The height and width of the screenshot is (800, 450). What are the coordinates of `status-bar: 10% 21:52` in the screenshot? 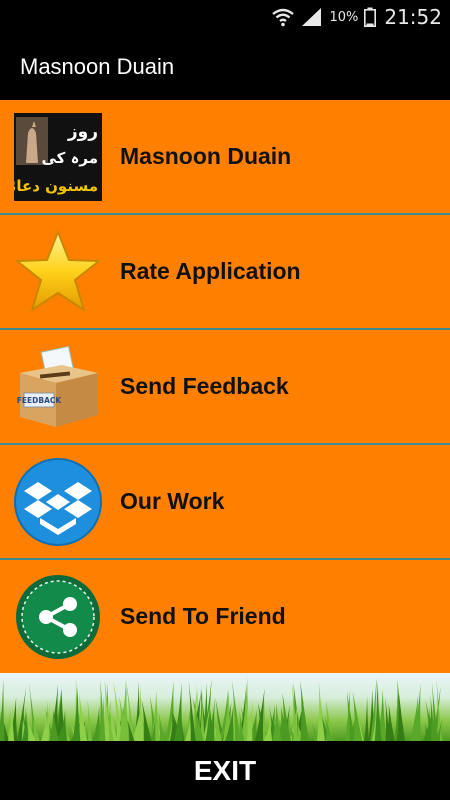 It's located at (225, 17).